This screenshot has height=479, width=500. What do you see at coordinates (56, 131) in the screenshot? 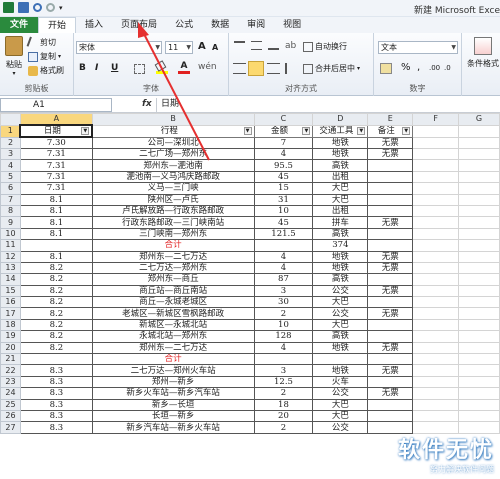
I see `header-cell: 日期 ▼` at bounding box center [56, 131].